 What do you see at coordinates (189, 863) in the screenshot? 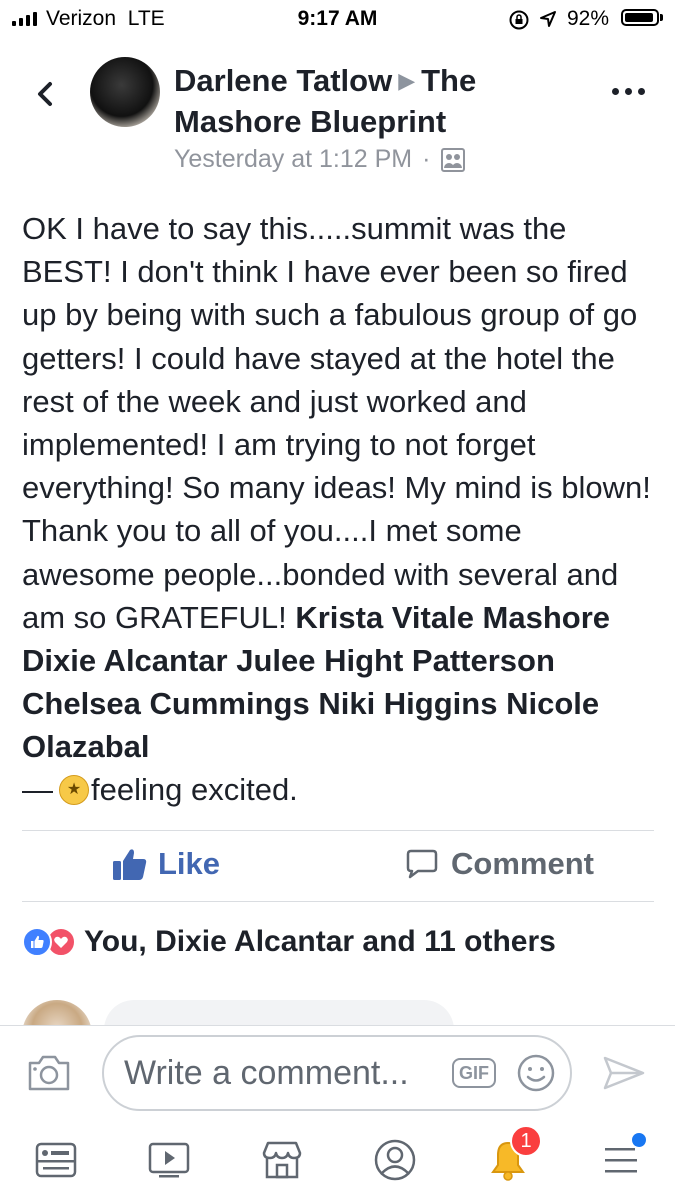
I see `like-label: Like` at bounding box center [189, 863].